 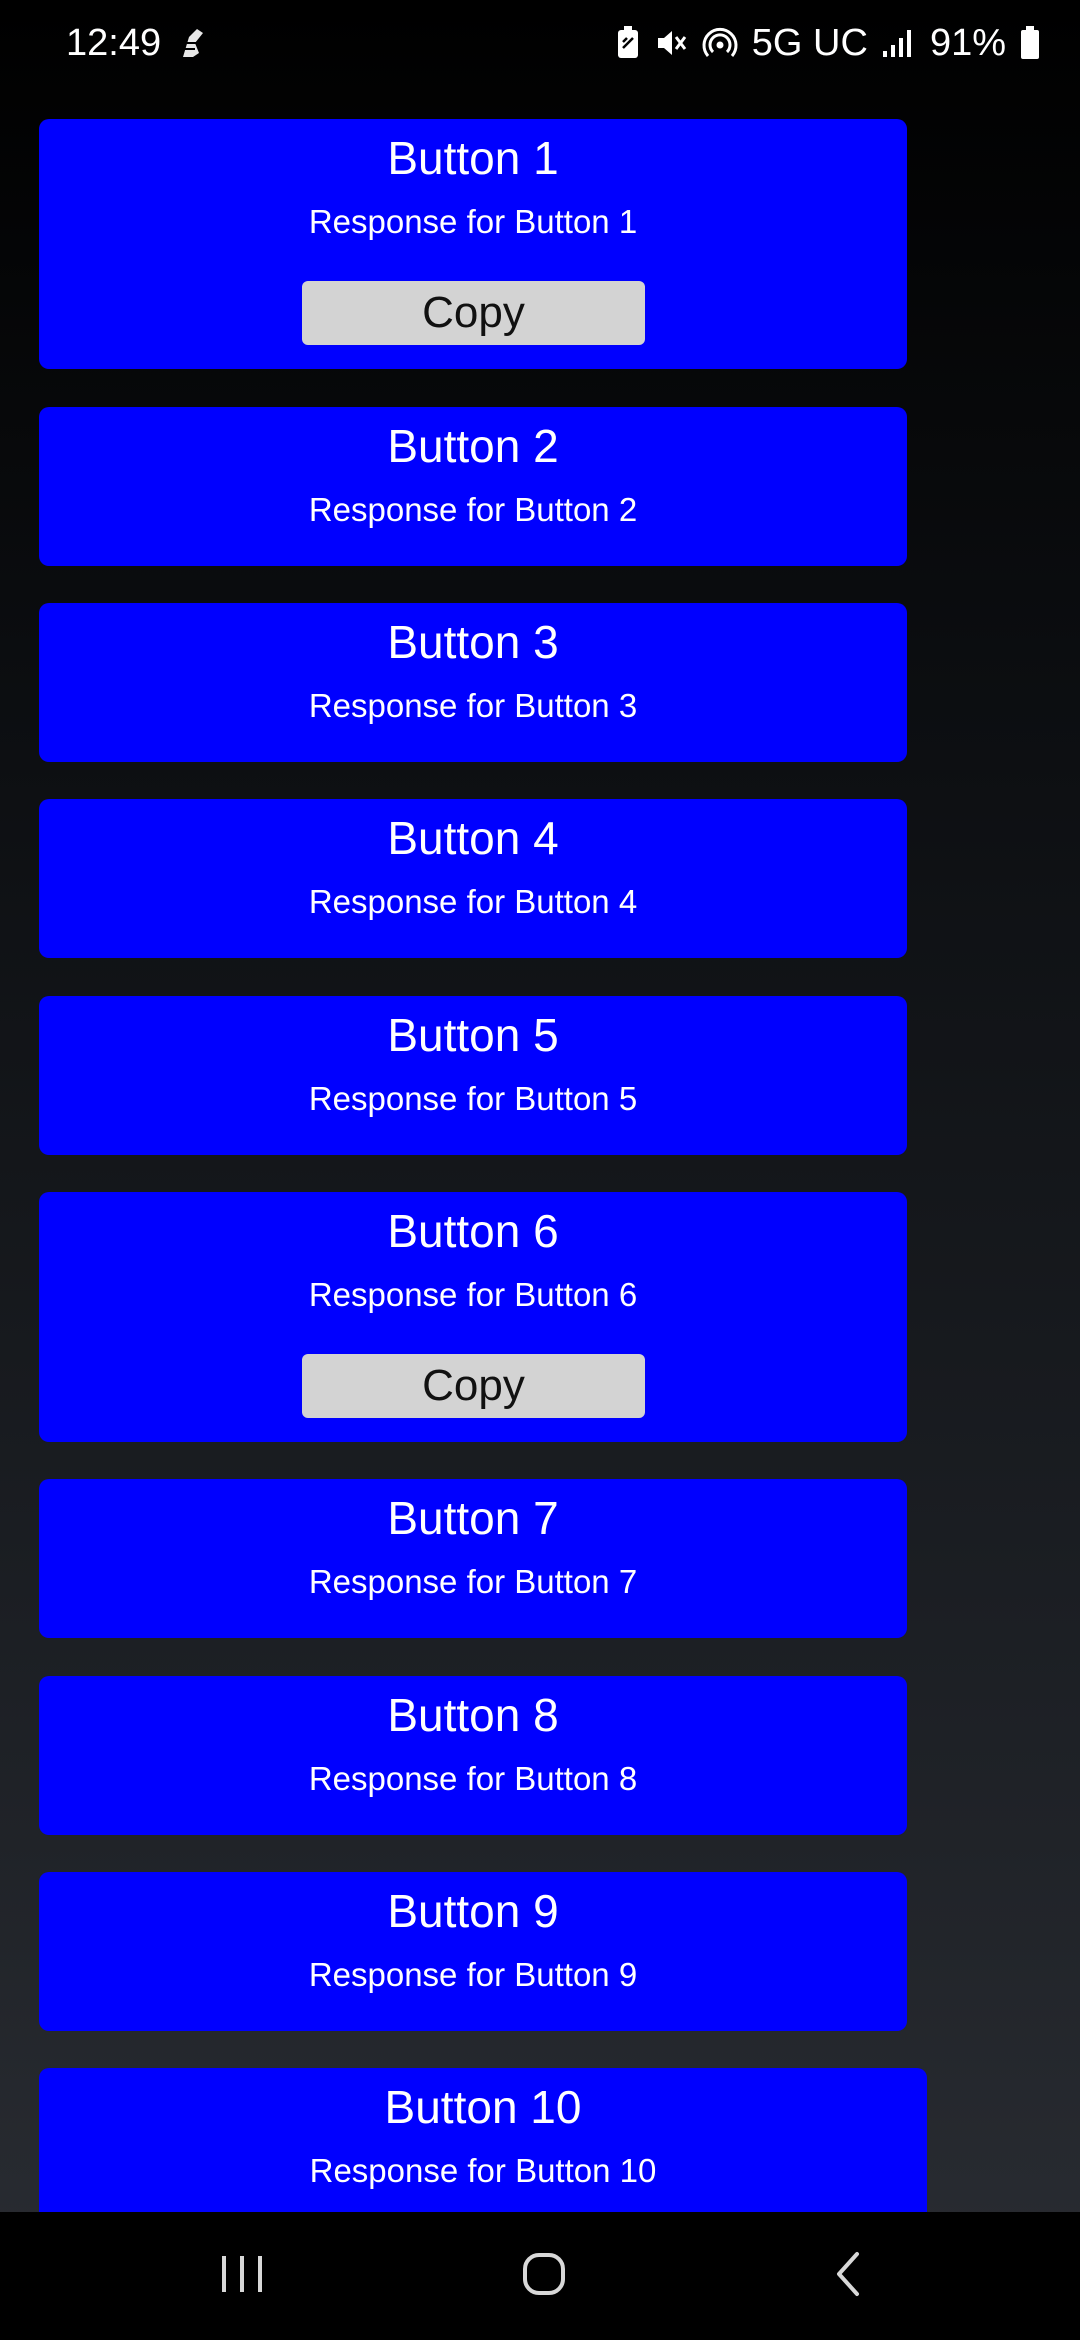 I want to click on card-title: Button 3, so click(x=473, y=642).